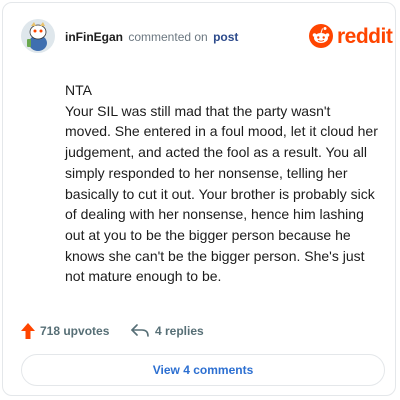 The height and width of the screenshot is (400, 400). What do you see at coordinates (168, 37) in the screenshot?
I see `action-text: commented on` at bounding box center [168, 37].